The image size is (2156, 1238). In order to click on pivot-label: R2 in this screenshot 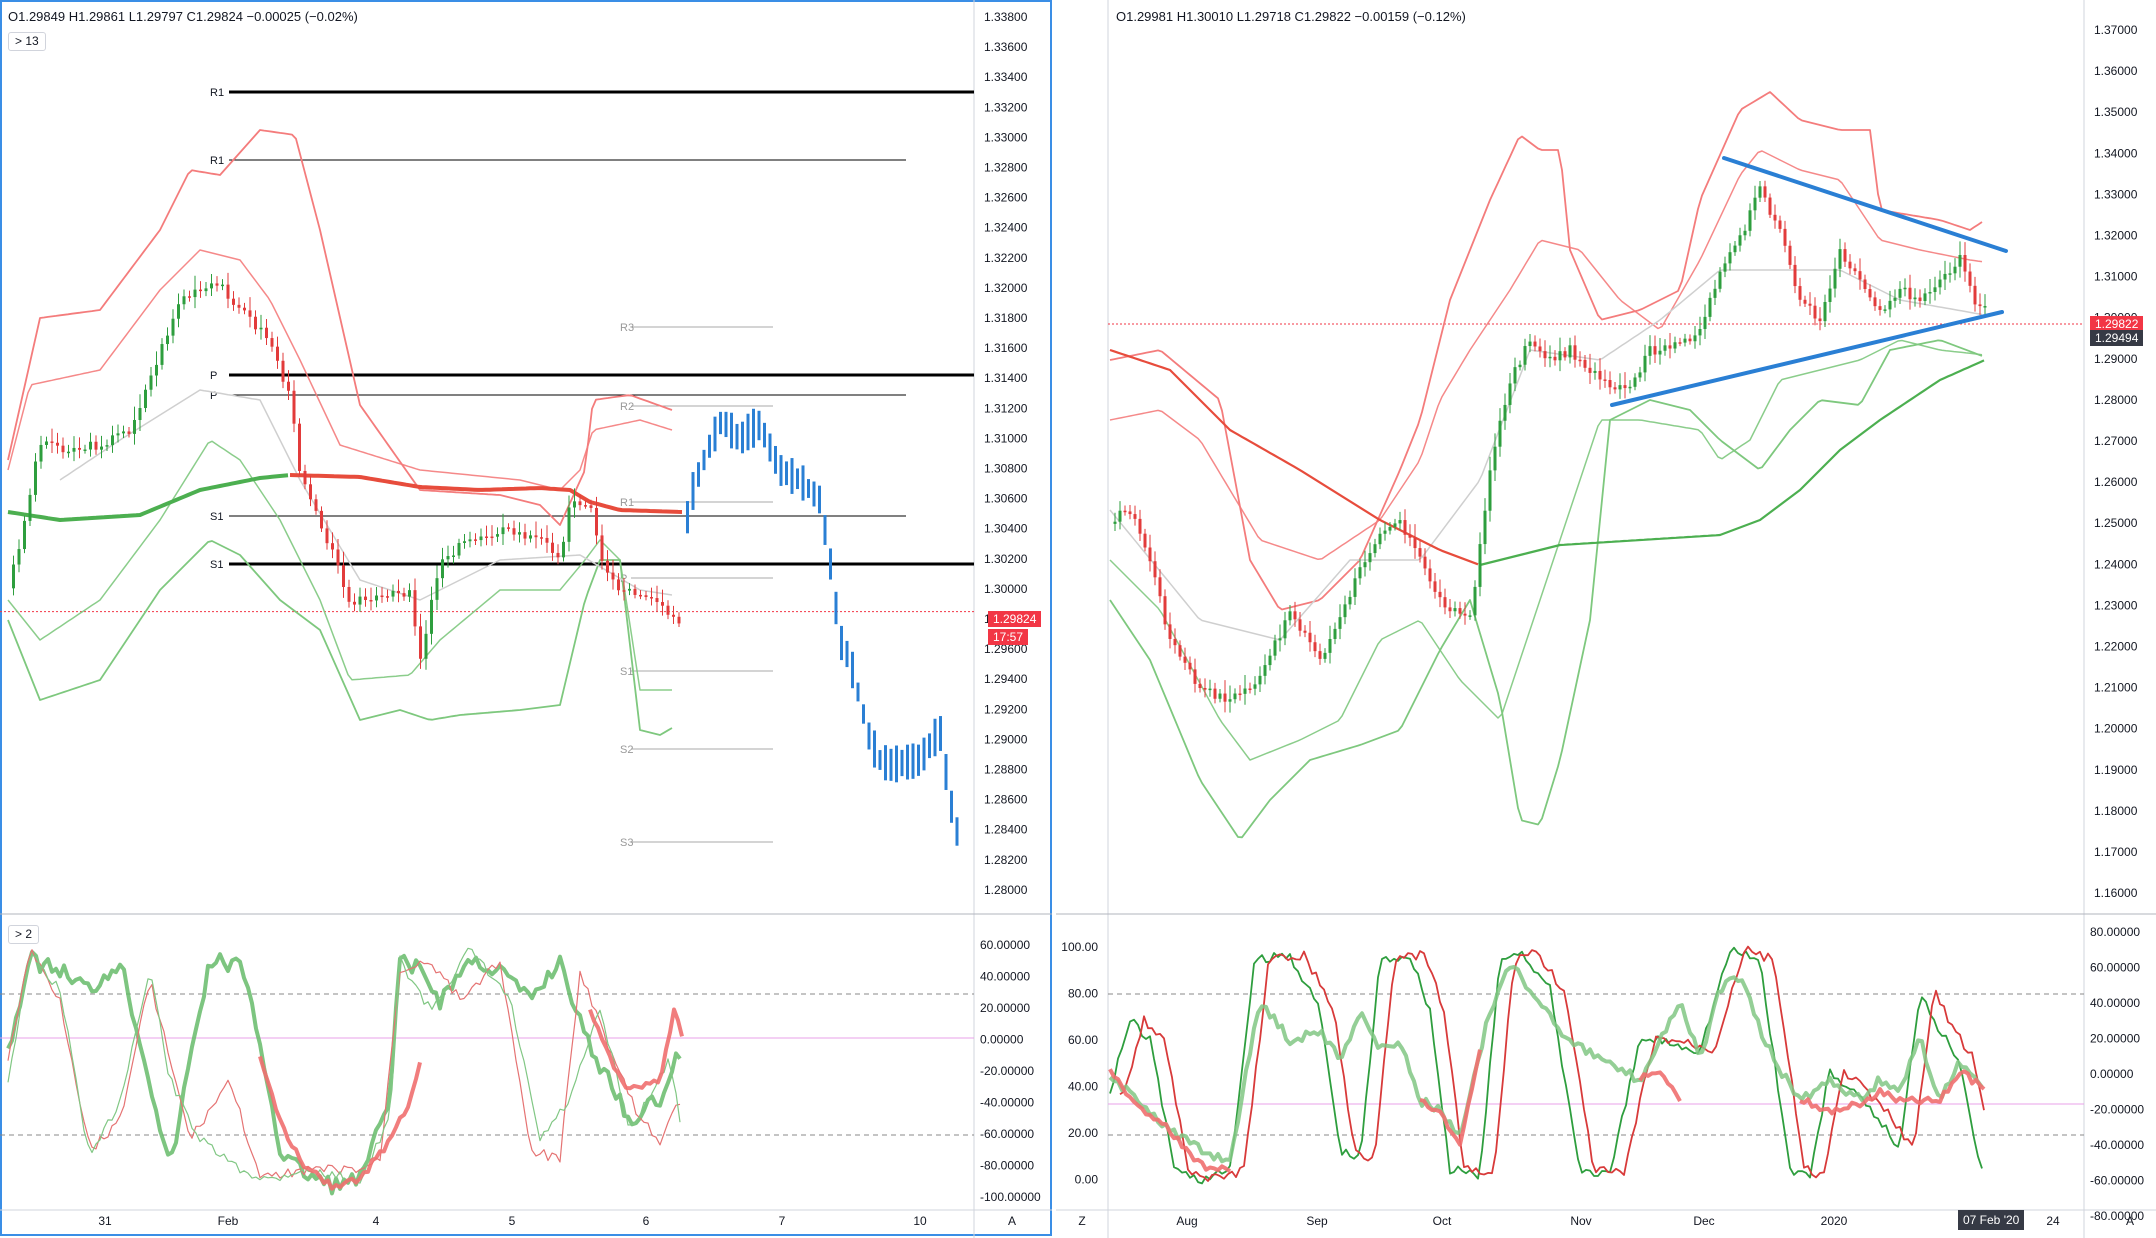, I will do `click(627, 407)`.